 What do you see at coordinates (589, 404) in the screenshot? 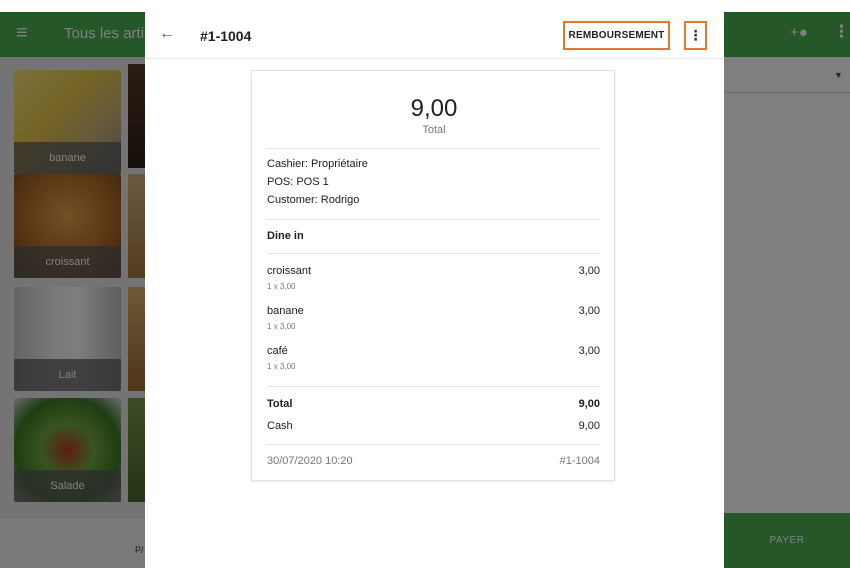
I see `total-value: 9,00` at bounding box center [589, 404].